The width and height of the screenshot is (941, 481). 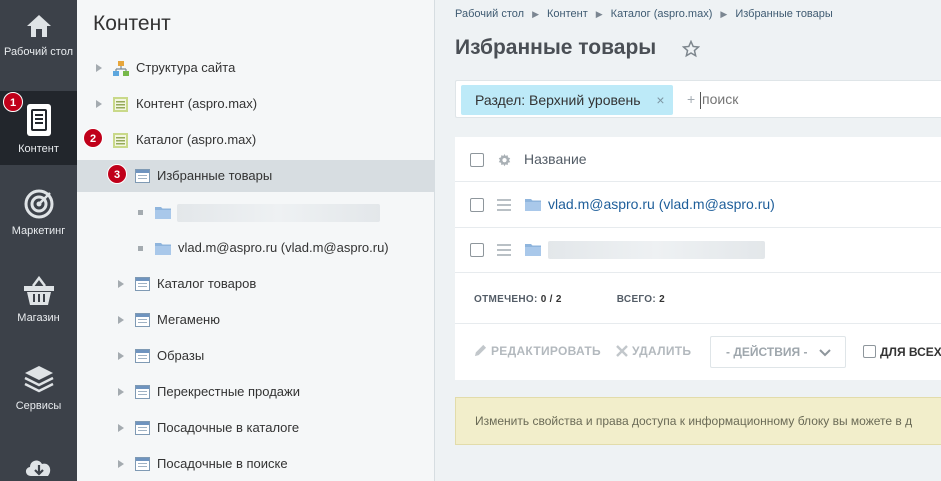 I want to click on home-icon, so click(x=38, y=26).